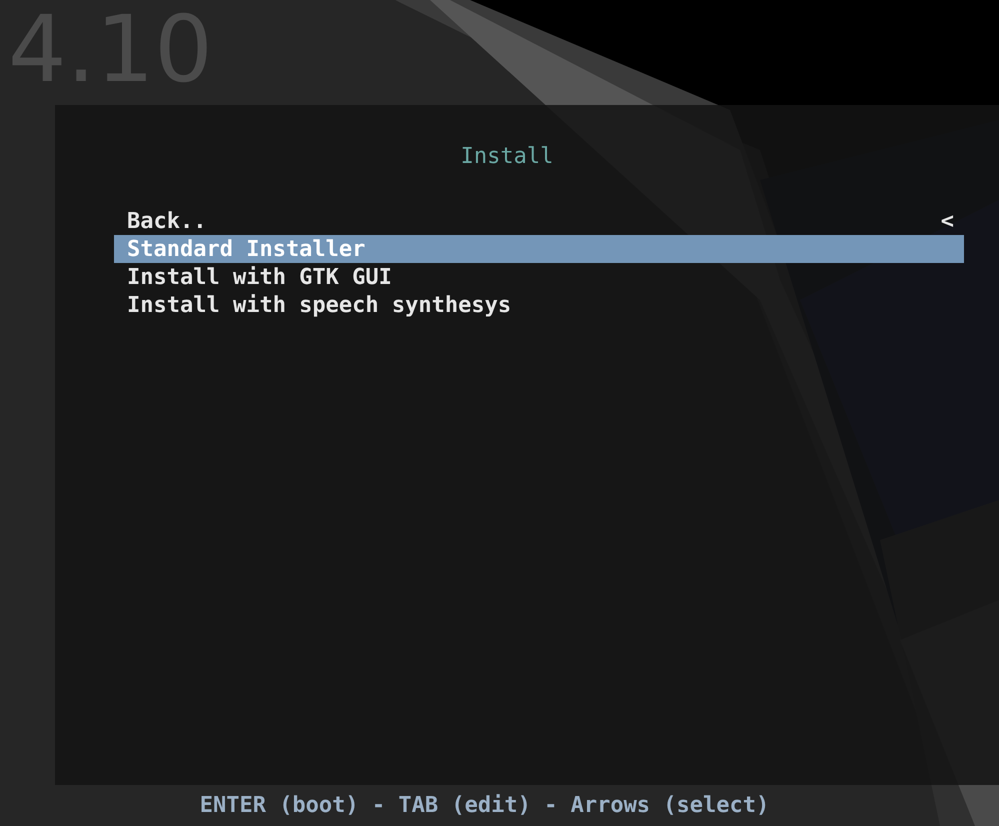  Describe the element at coordinates (507, 156) in the screenshot. I see `menu-title: Install` at that location.